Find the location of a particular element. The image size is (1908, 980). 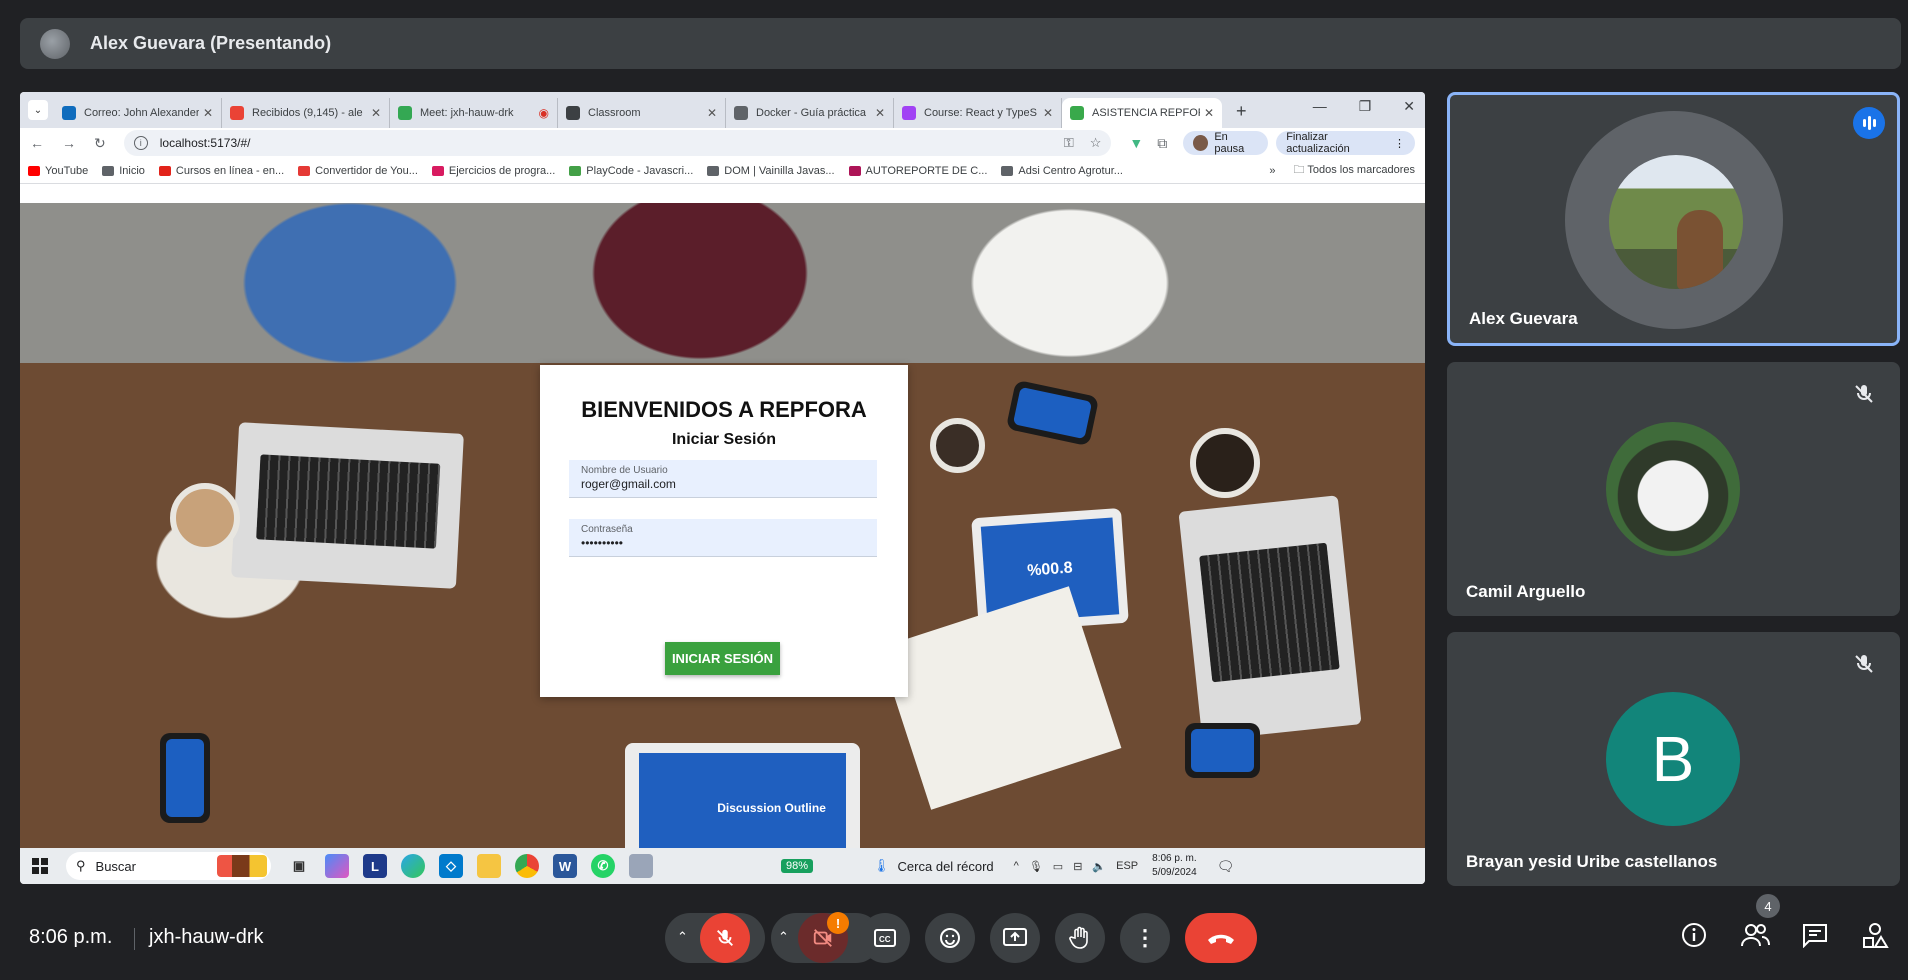

browser-tab: Classroom ✕ is located at coordinates (642, 113).